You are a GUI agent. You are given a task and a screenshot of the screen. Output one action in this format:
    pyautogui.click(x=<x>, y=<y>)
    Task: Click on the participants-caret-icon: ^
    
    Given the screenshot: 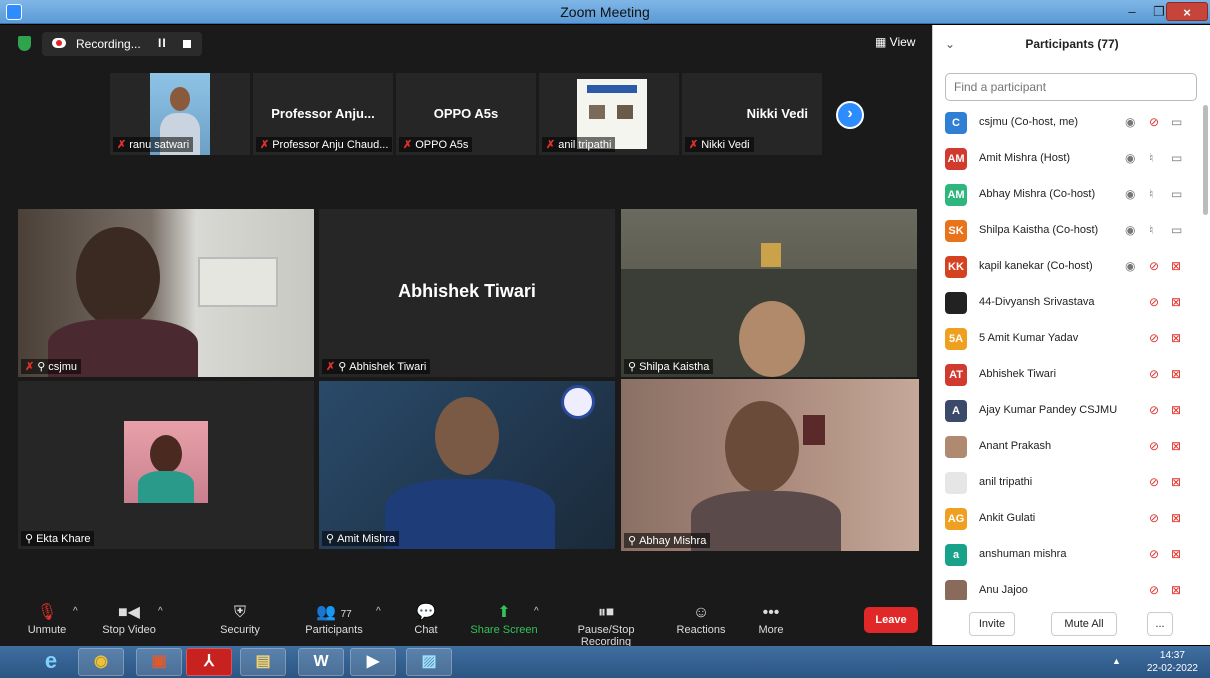 What is the action you would take?
    pyautogui.click(x=378, y=611)
    